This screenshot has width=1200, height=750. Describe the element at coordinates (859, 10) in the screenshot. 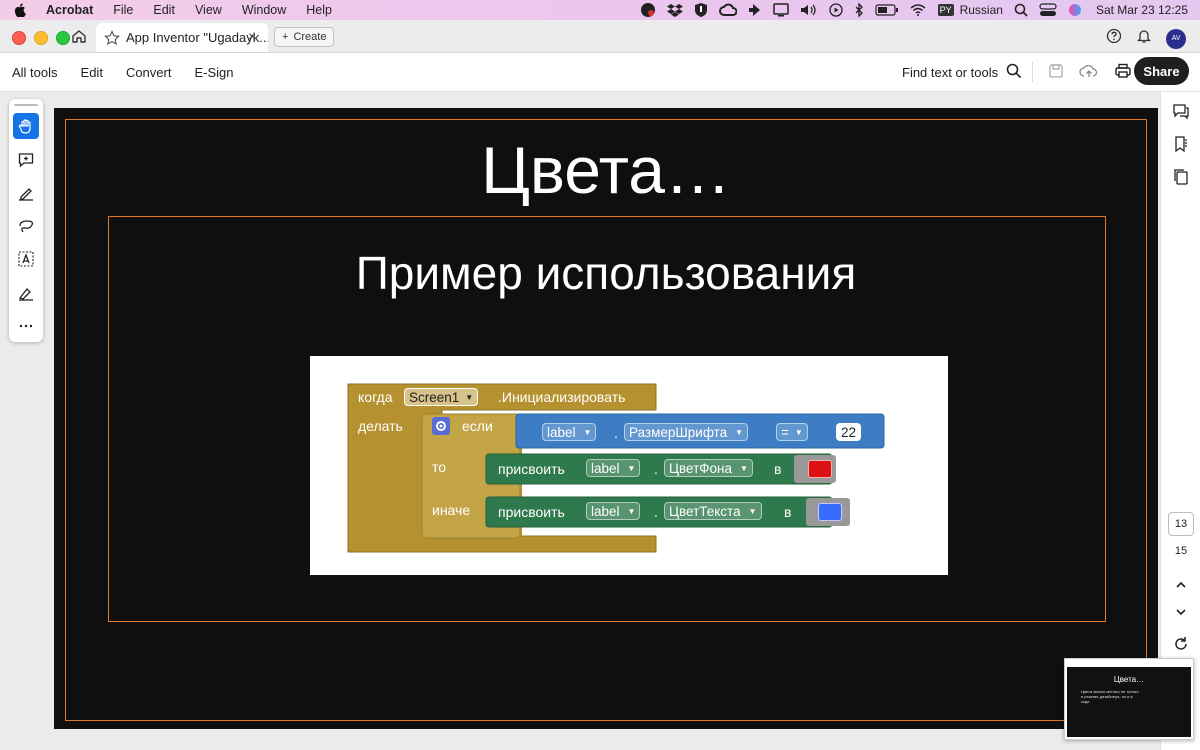

I see `bluetooth-icon` at that location.